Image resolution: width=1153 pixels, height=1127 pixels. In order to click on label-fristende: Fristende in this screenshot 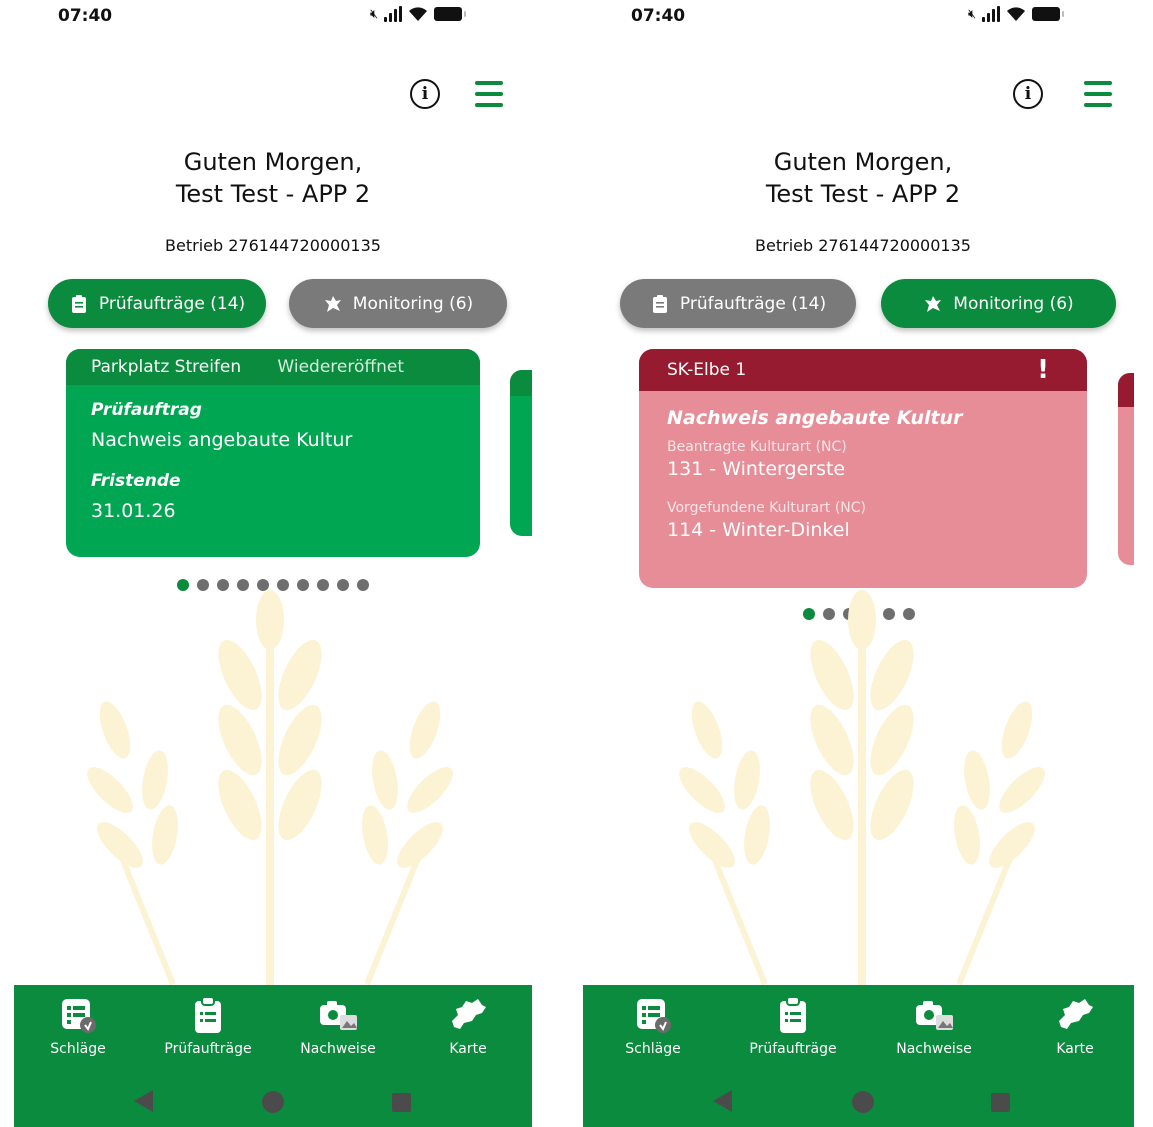, I will do `click(136, 481)`.